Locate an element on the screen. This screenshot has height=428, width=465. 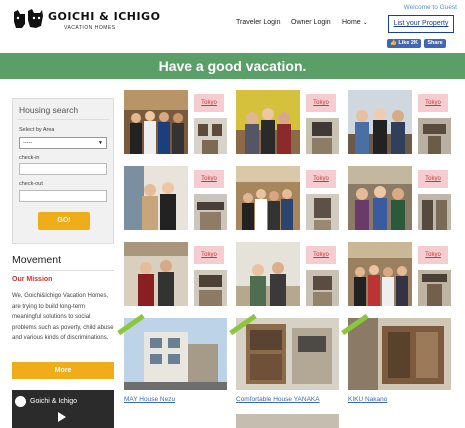
checkout-input is located at coordinates (63, 196).